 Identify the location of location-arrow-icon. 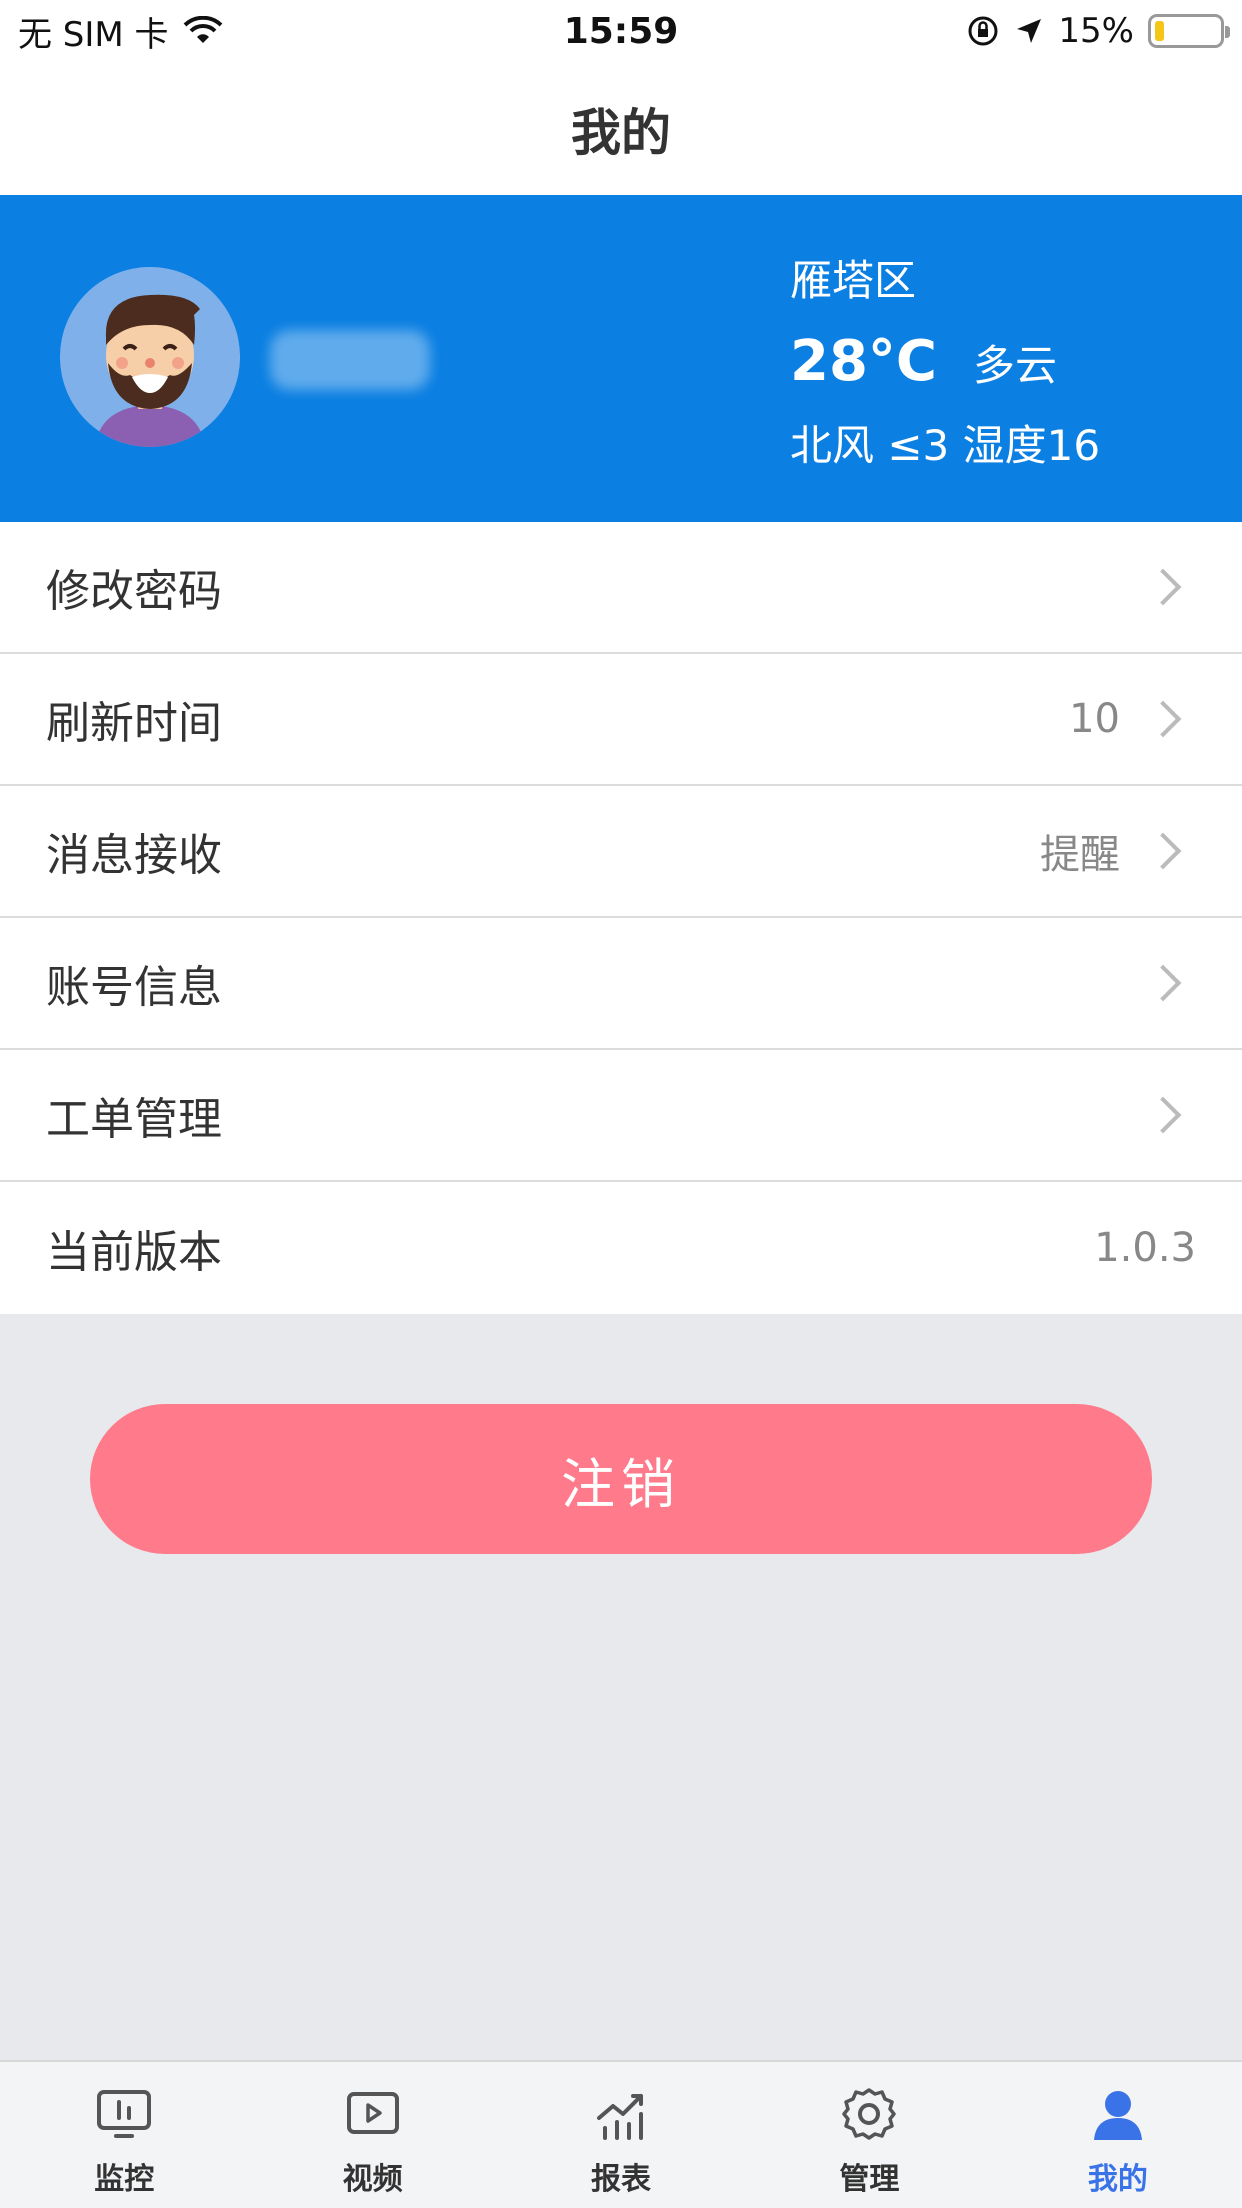
(1029, 31).